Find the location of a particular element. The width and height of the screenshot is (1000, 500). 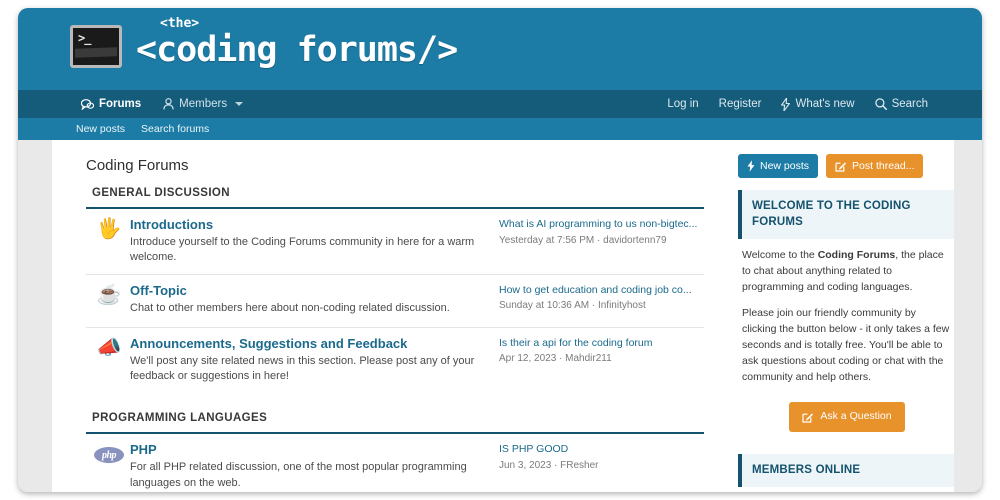

nav-item-forums-label: Forums is located at coordinates (120, 104).